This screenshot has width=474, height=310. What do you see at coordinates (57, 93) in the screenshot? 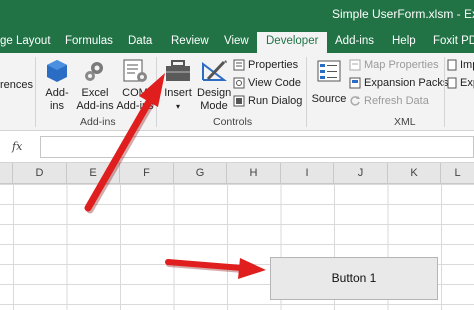
I see `add-ins-label-1: Add-` at bounding box center [57, 93].